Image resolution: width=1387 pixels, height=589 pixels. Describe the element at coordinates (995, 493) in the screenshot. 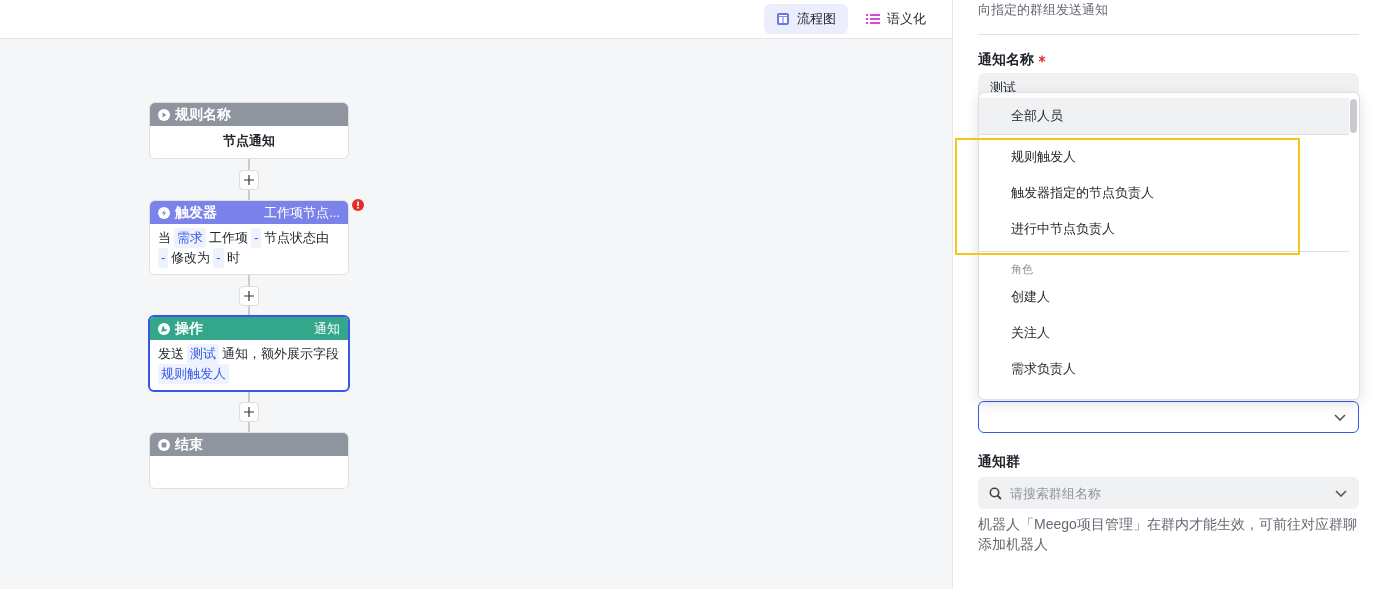

I see `search-icon` at that location.